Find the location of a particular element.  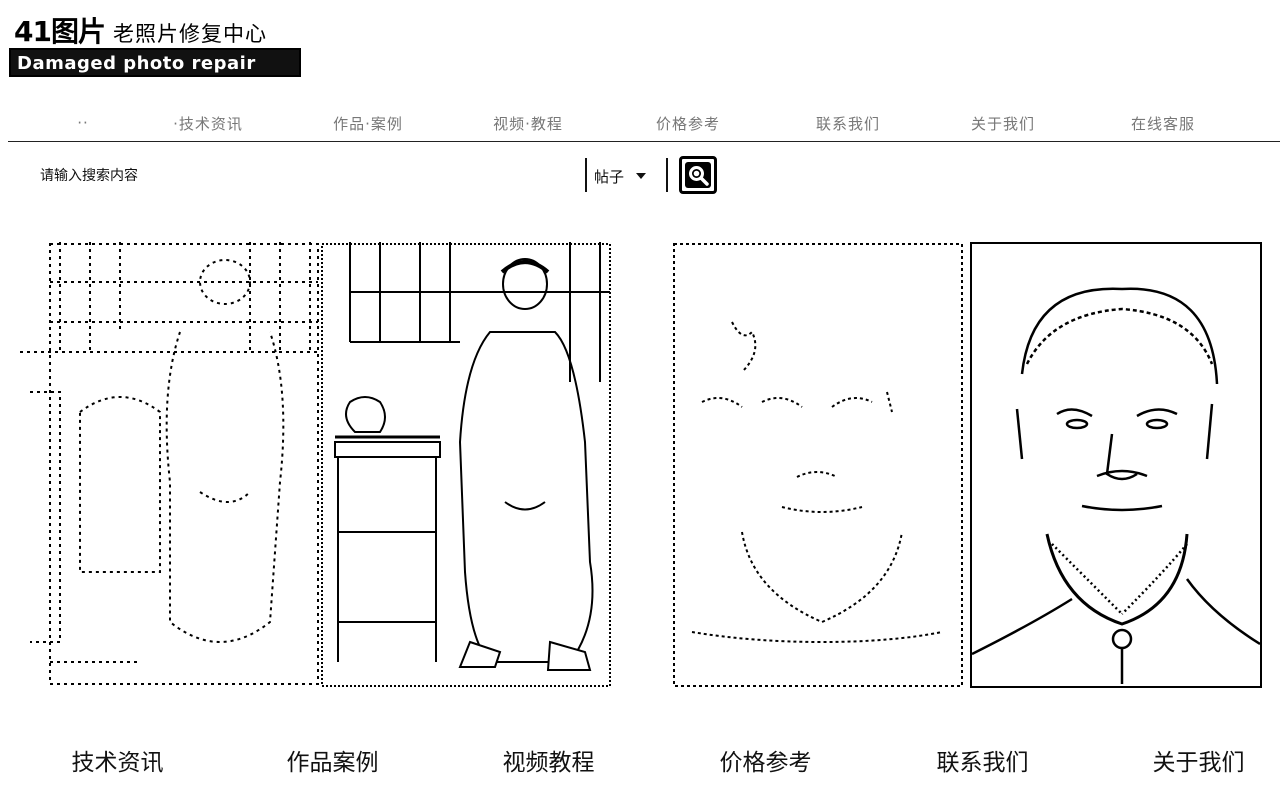

top-nav: ·· ·技术资讯 作品·案例 视频·教程 价格参考 联系我们 关于我们 在线客服 is located at coordinates (644, 124).